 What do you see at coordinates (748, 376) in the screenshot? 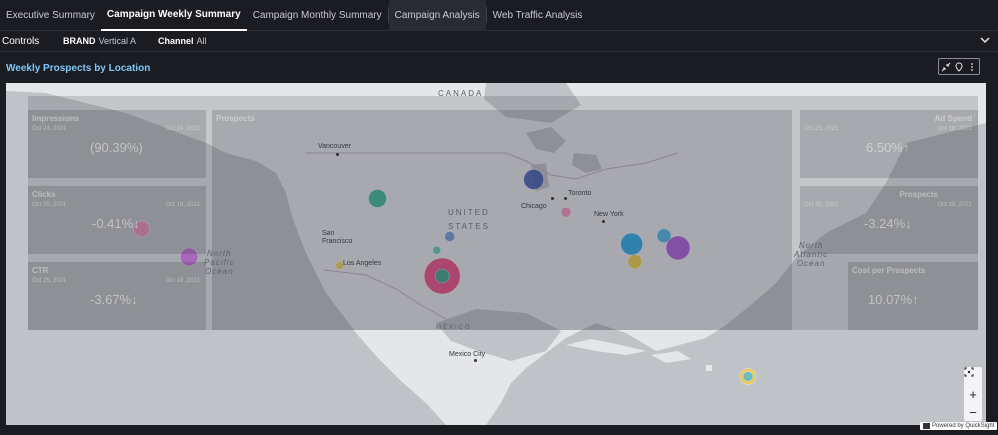
I see `location-bubble` at bounding box center [748, 376].